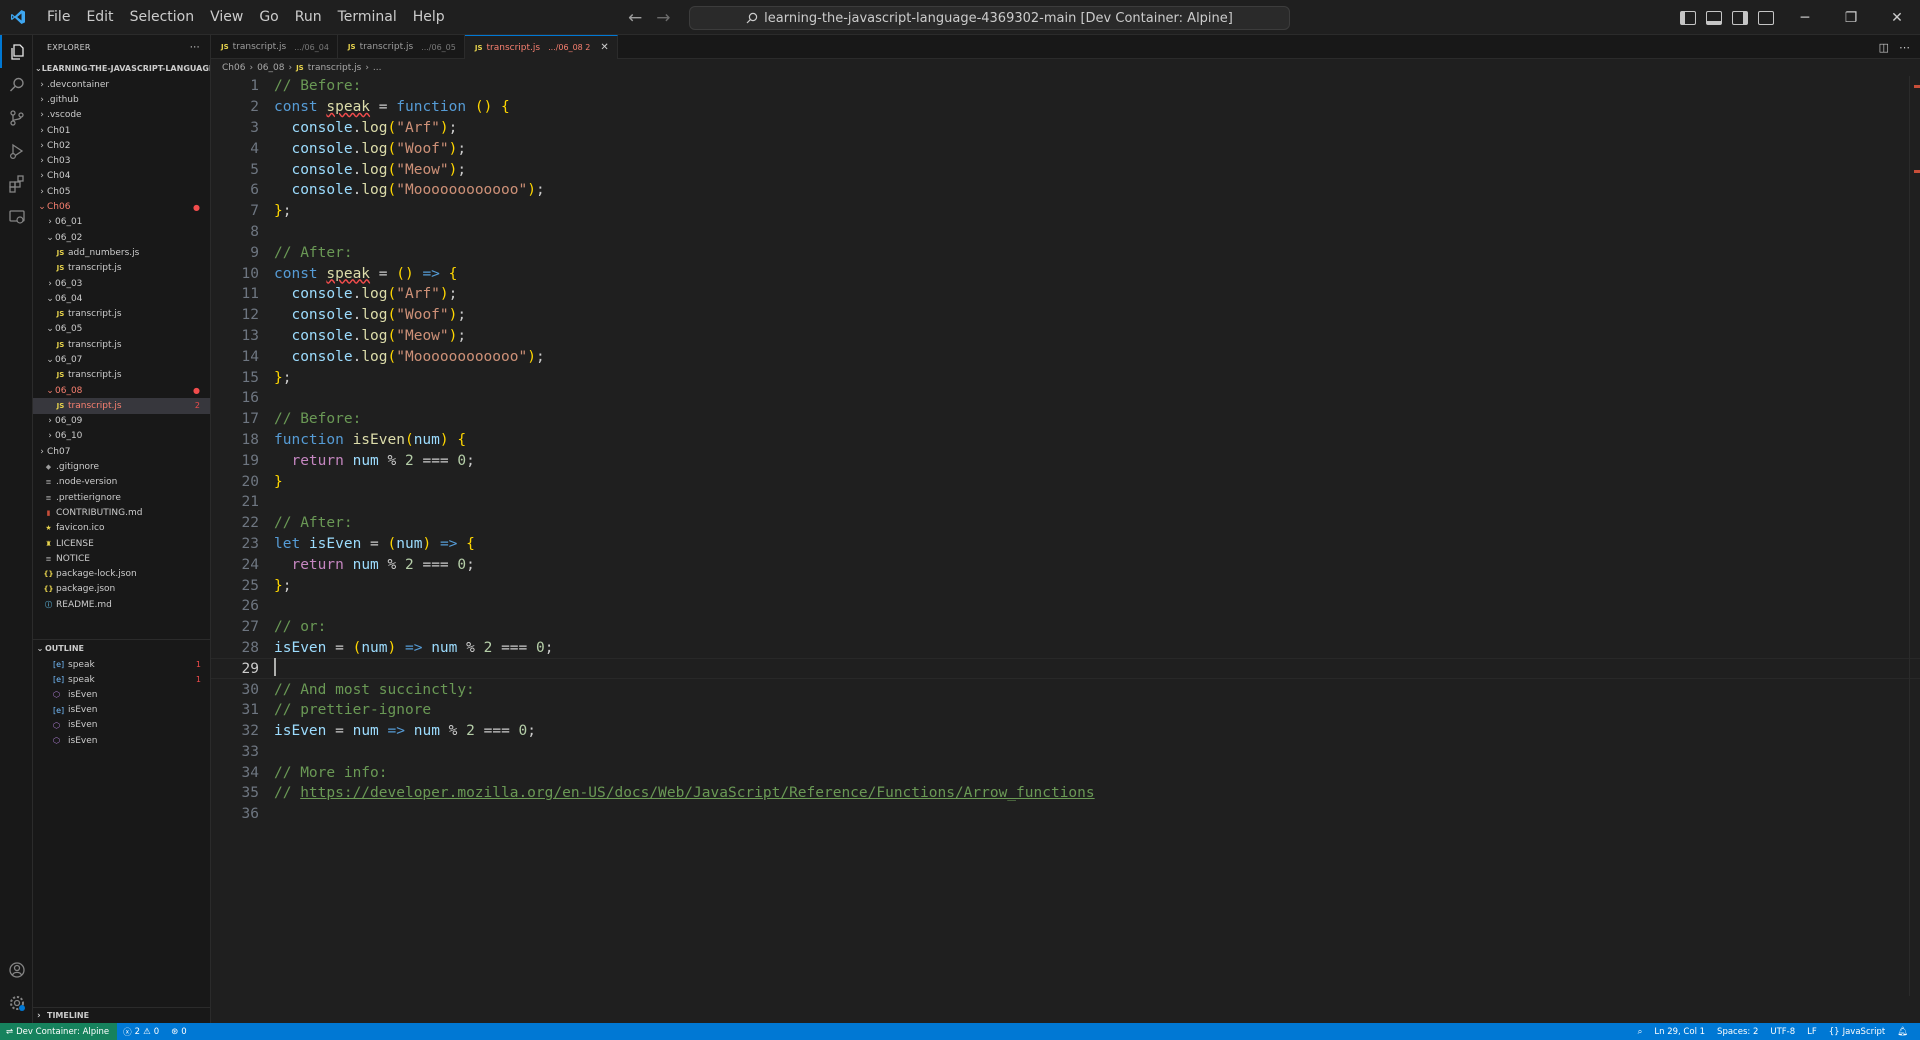 The height and width of the screenshot is (1040, 1920). What do you see at coordinates (270, 68) in the screenshot?
I see `breadcrumb-item: 06_08` at bounding box center [270, 68].